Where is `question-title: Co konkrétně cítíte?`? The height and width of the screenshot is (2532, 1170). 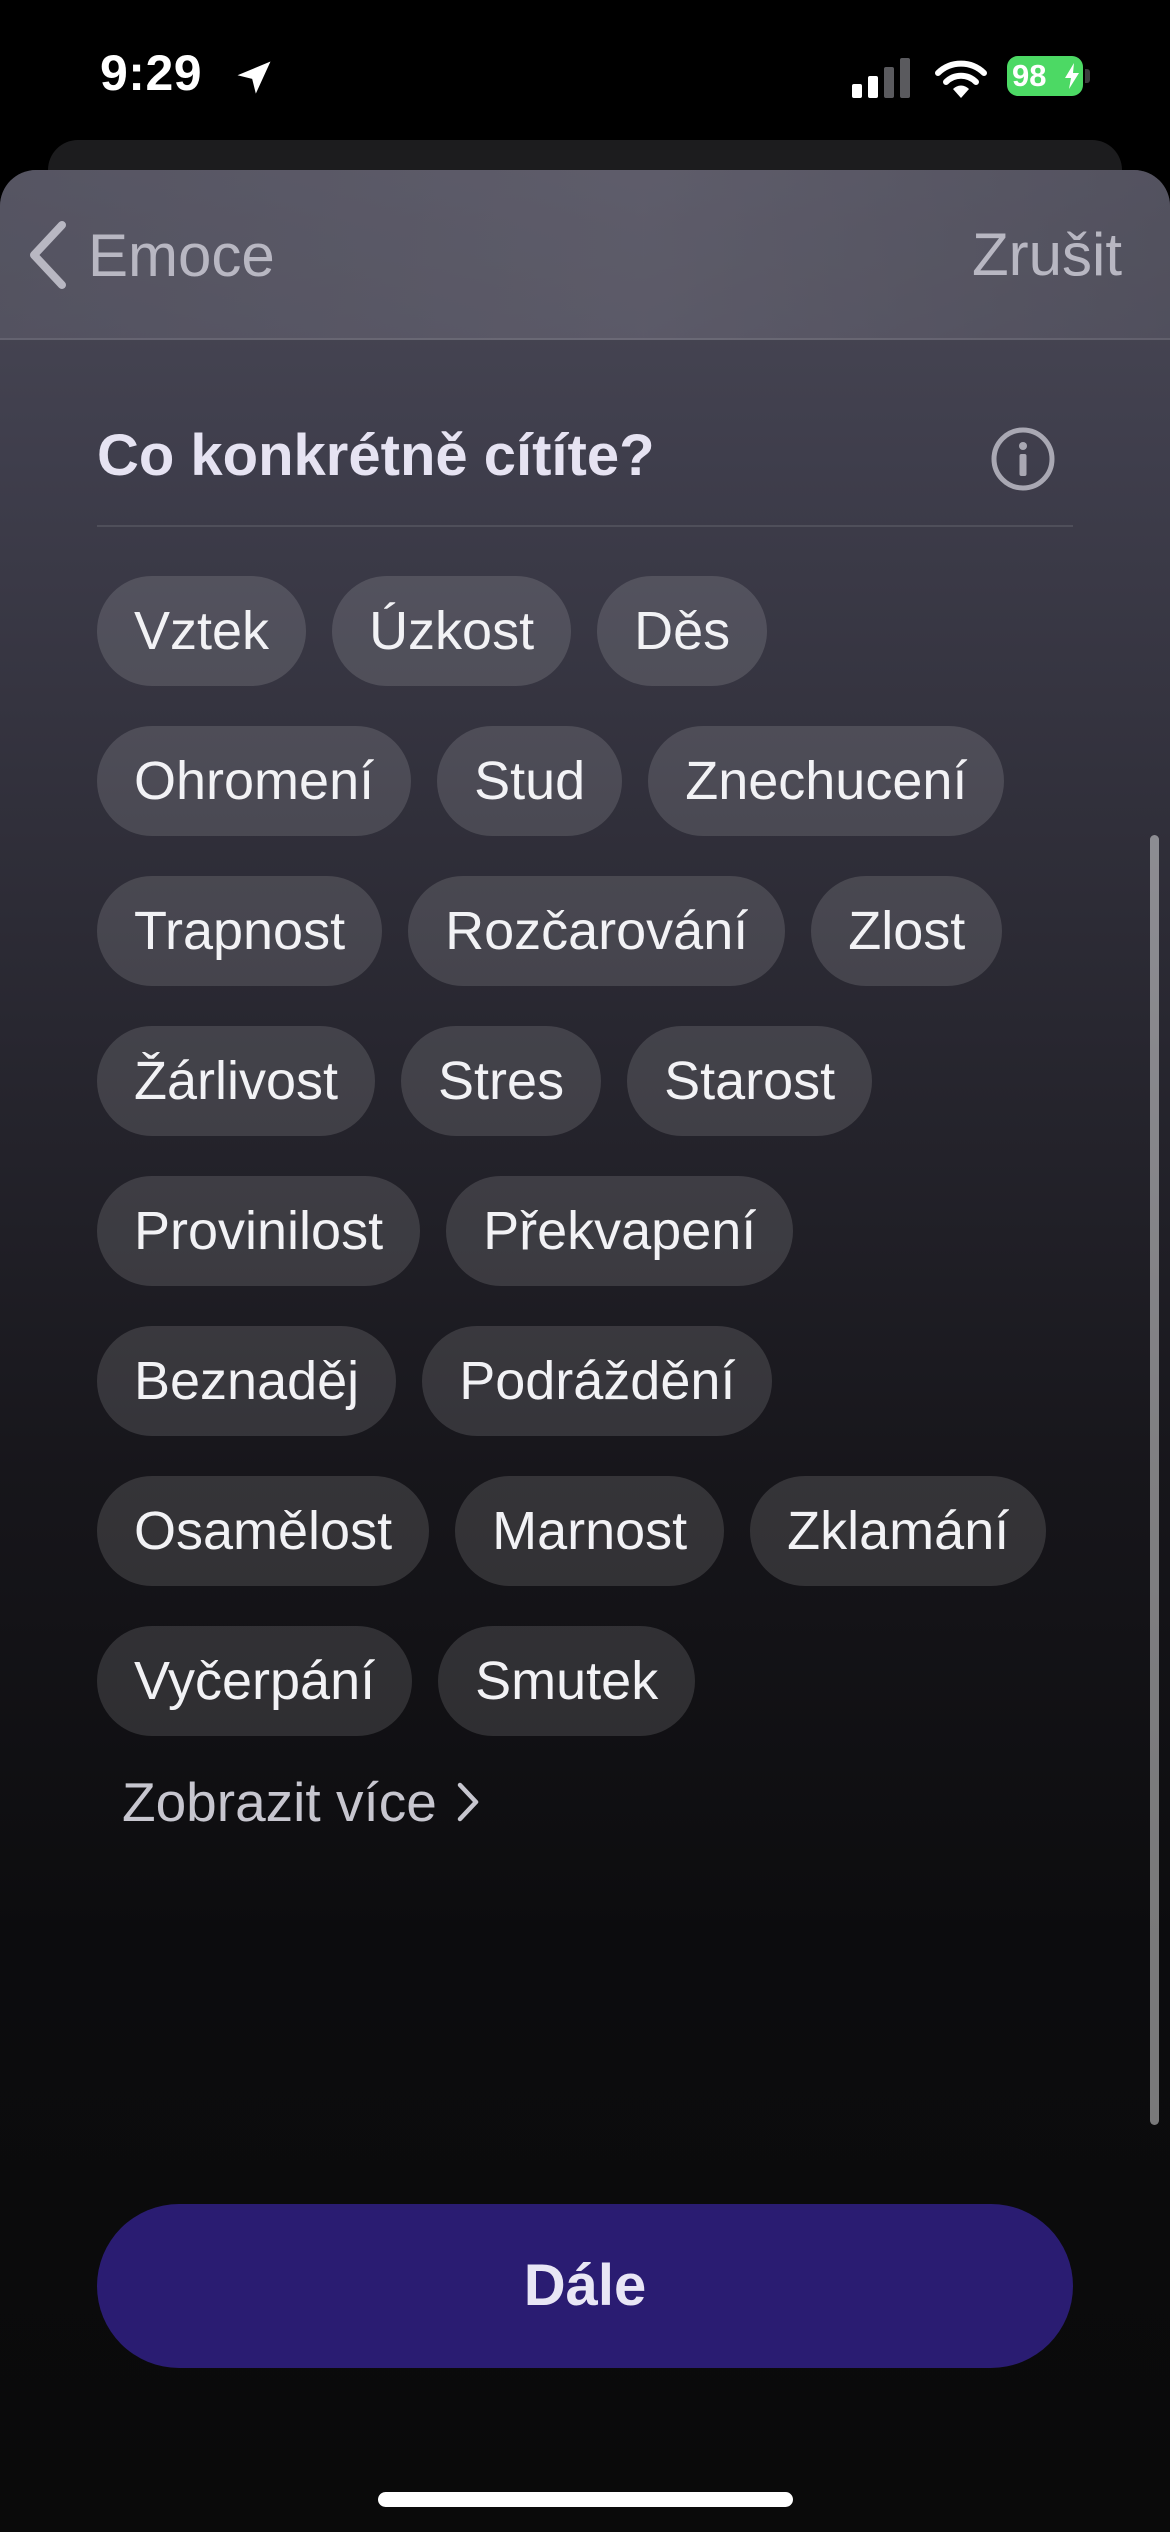
question-title: Co konkrétně cítíte? is located at coordinates (376, 455).